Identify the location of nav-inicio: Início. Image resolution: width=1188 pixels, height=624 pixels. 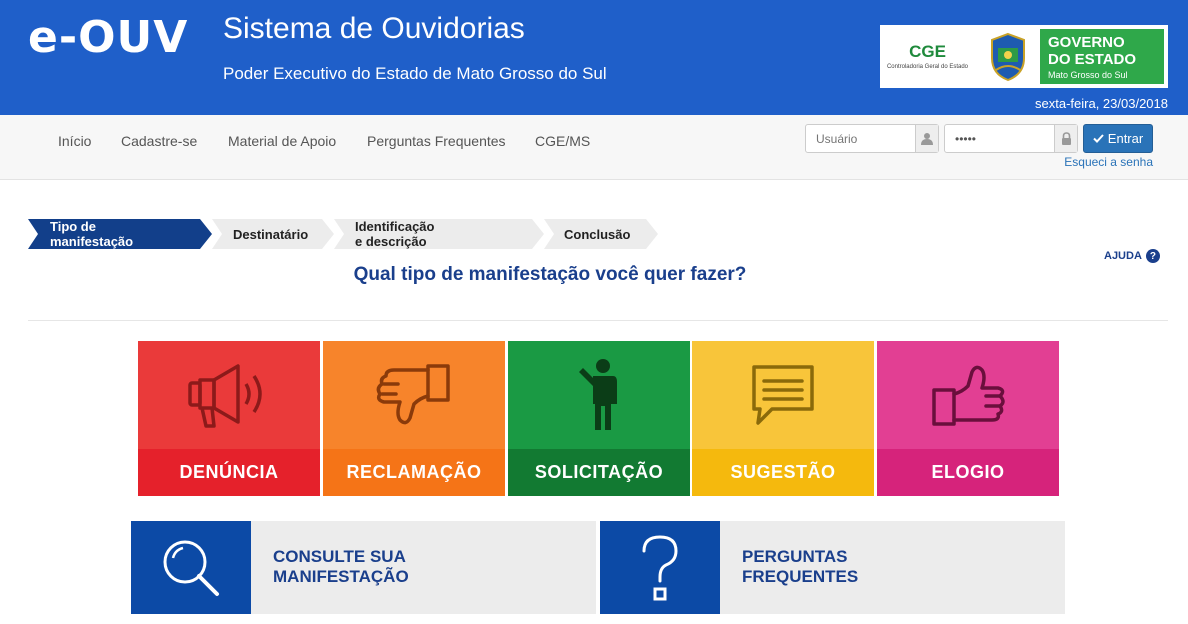
(74, 141).